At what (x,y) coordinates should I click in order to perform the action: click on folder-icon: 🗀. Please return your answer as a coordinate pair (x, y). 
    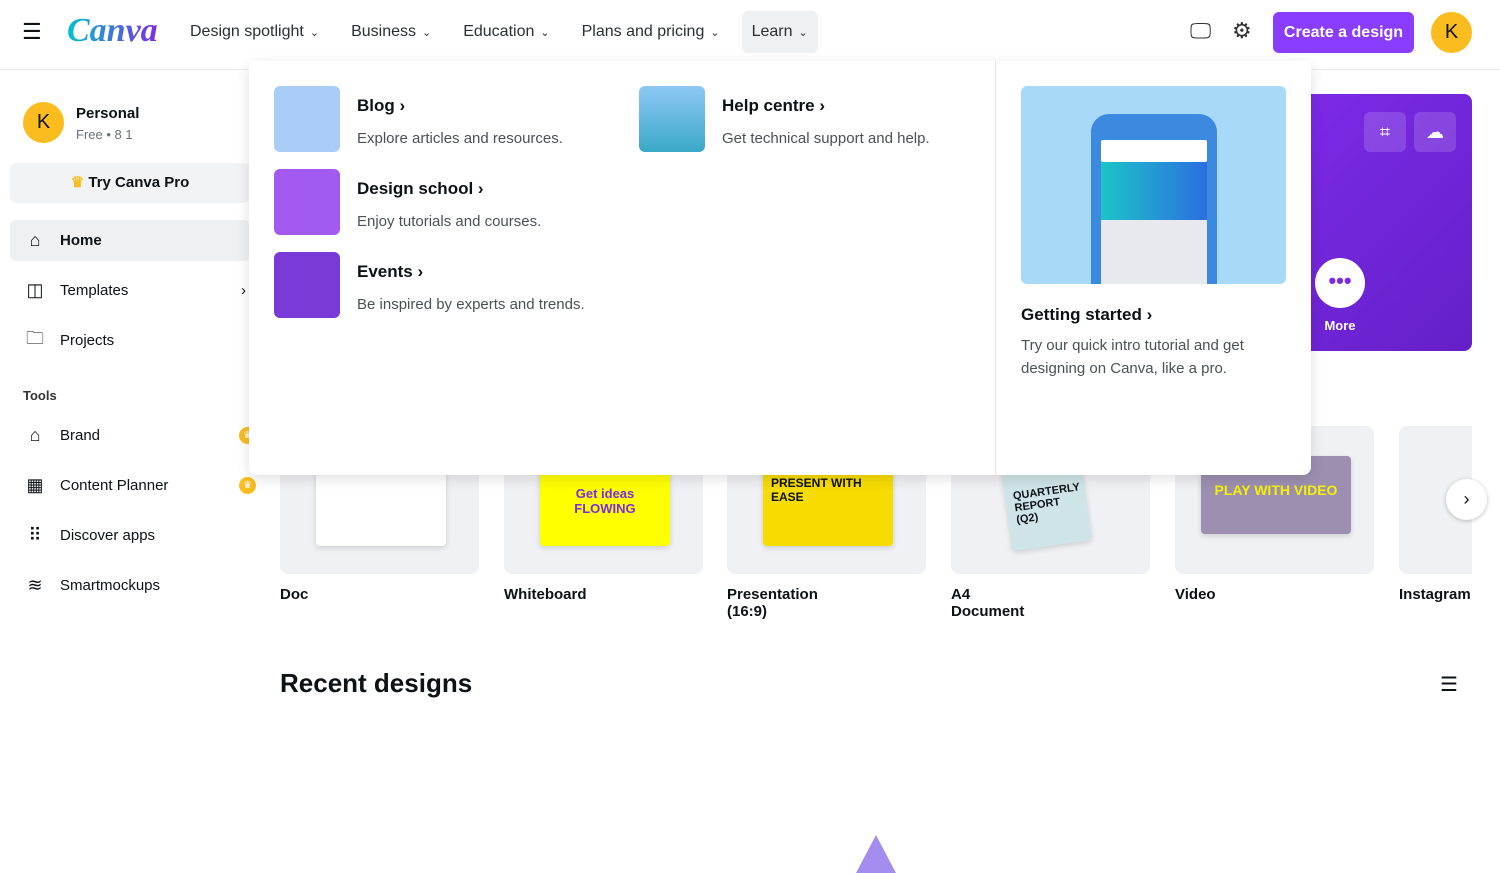
    Looking at the image, I should click on (35, 337).